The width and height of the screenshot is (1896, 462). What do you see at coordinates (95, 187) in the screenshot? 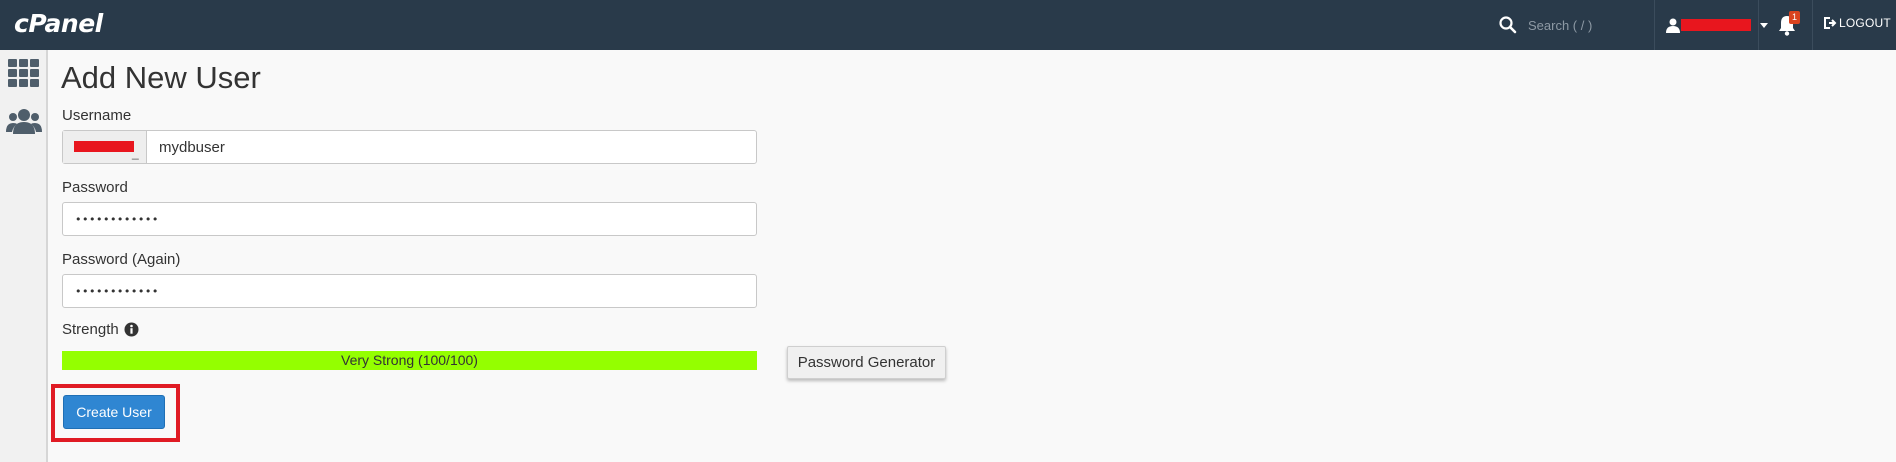
I see `password-label: Password` at bounding box center [95, 187].